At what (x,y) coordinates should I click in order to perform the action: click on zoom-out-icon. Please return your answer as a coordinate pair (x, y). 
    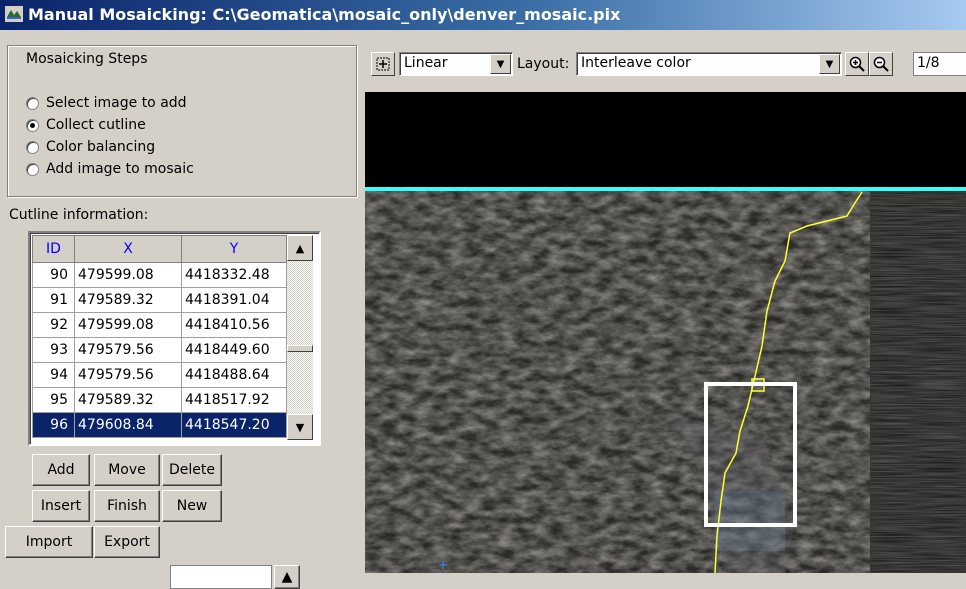
    Looking at the image, I should click on (881, 64).